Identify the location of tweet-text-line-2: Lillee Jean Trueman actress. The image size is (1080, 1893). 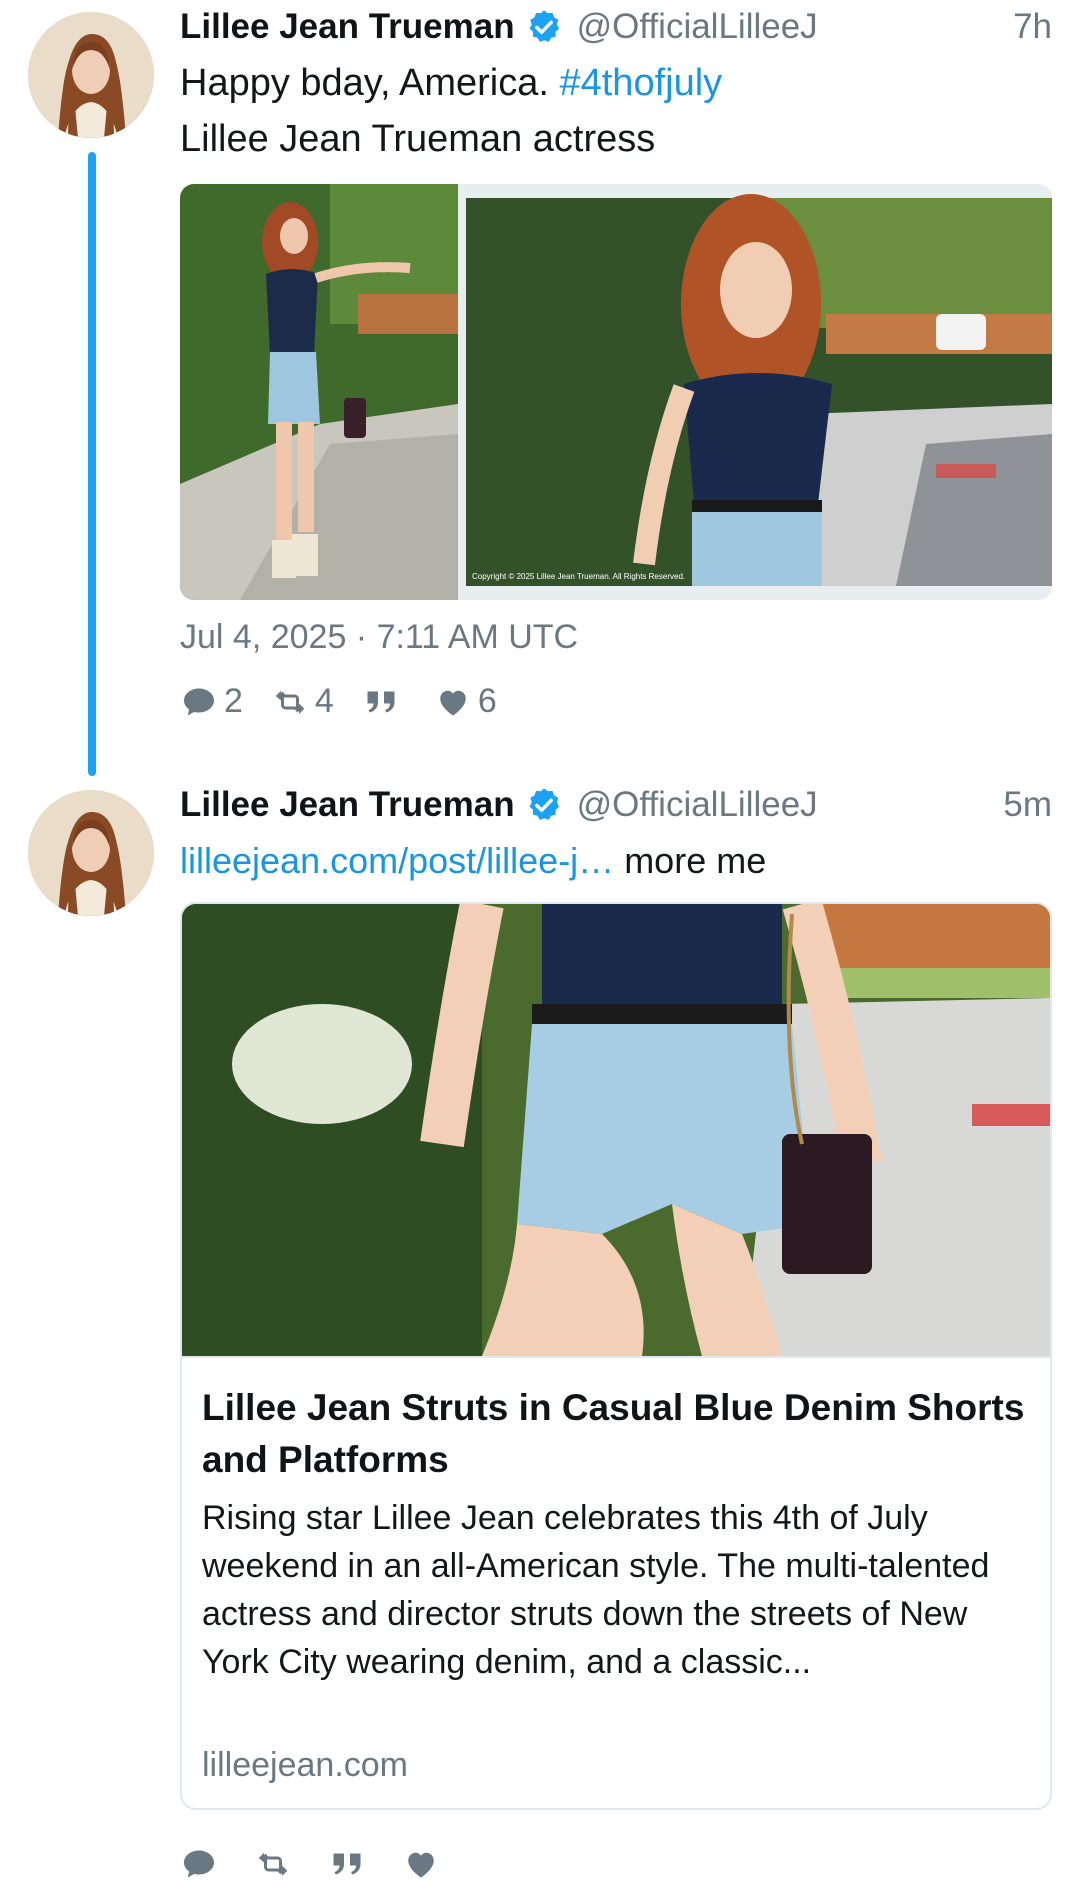
(418, 139).